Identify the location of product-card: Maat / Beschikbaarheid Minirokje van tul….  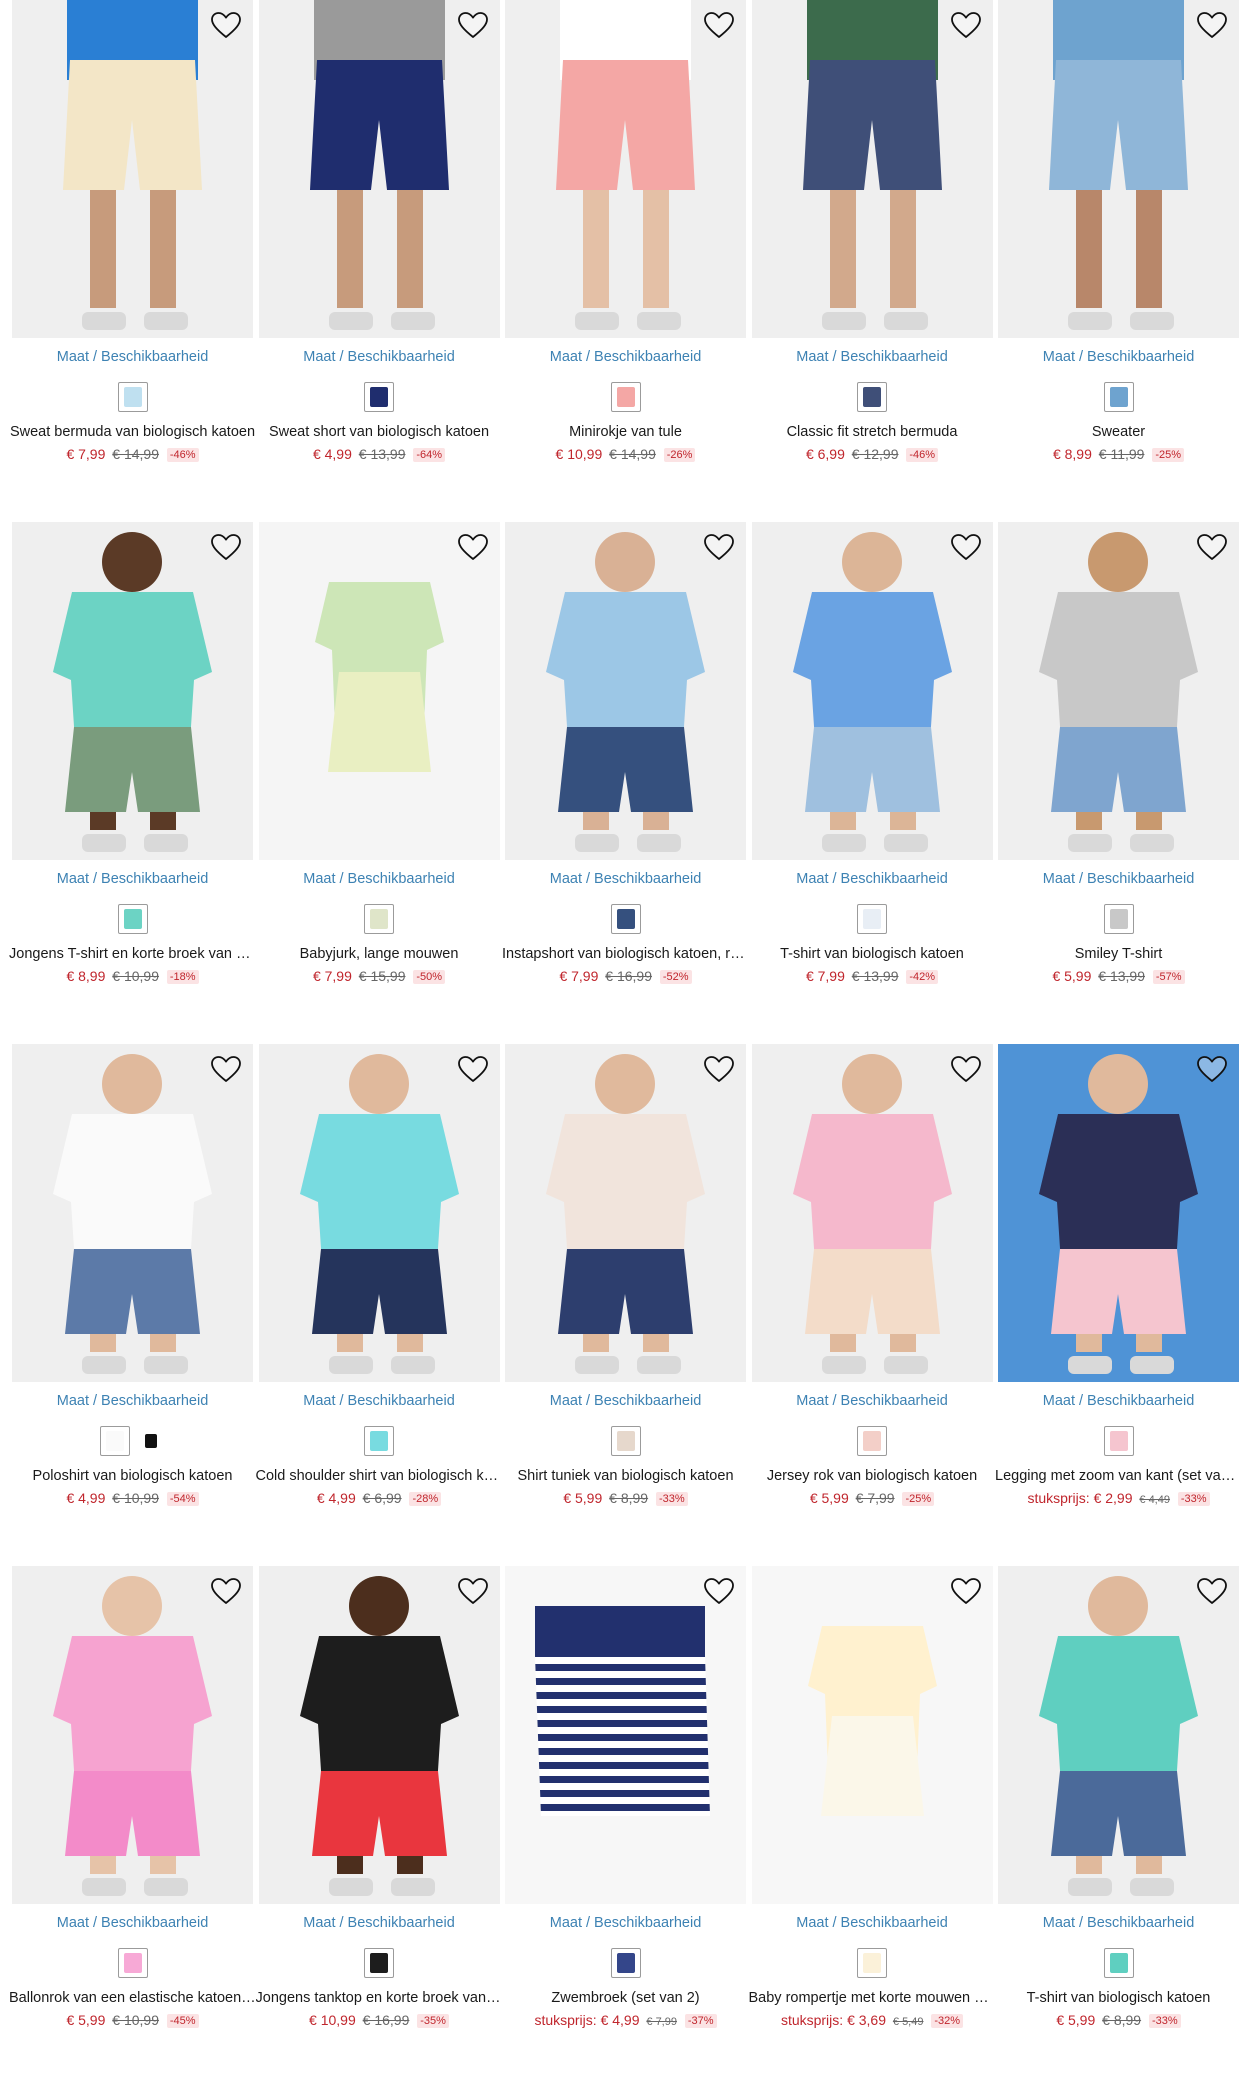
(625, 261).